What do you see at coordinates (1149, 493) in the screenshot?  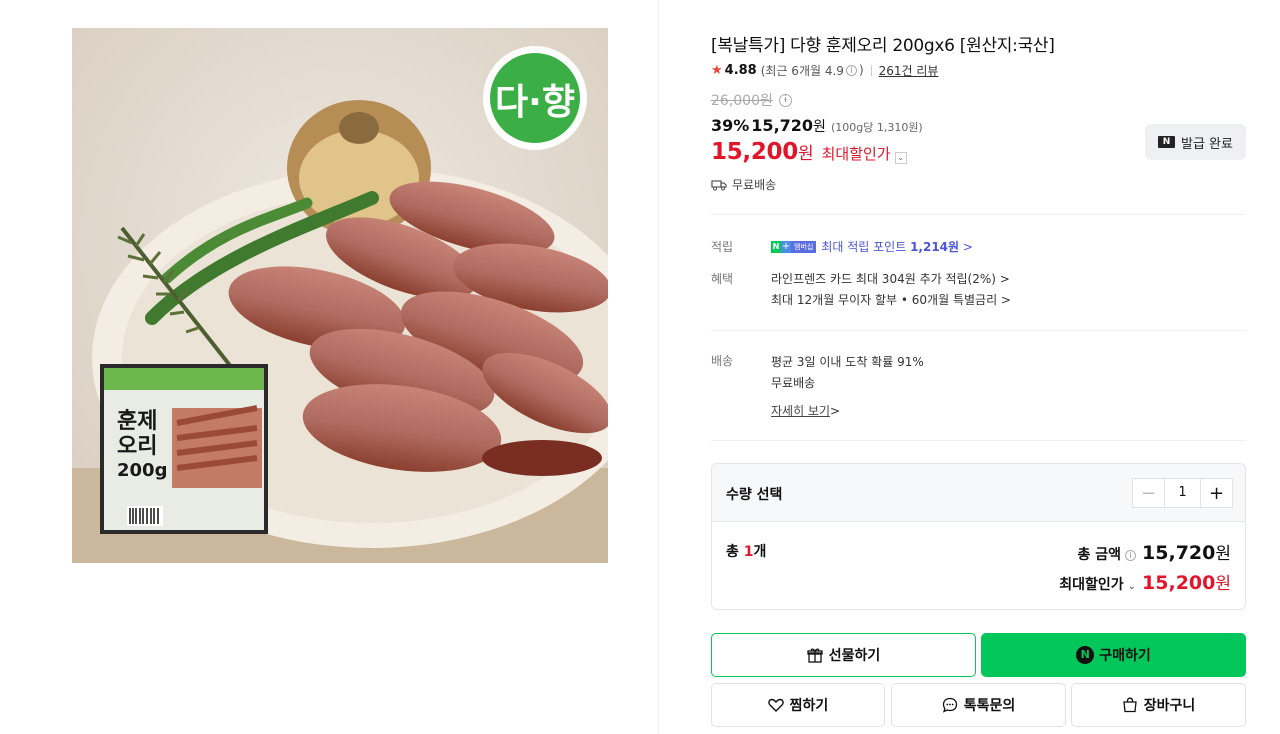 I see `decrease-button: −` at bounding box center [1149, 493].